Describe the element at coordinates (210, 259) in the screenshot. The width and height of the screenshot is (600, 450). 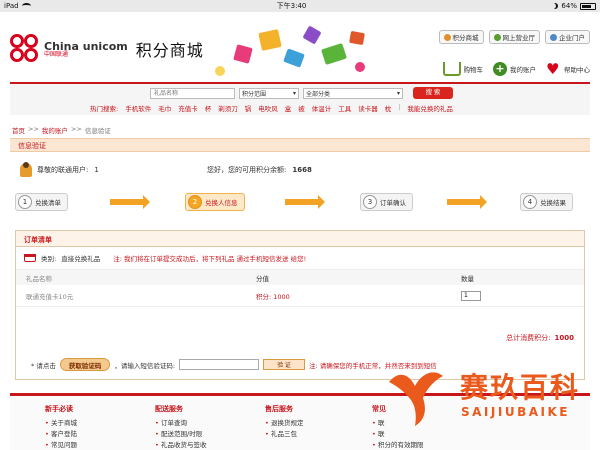
I see `order-note: 注: 我们将在订单提交成功后，将下列礼品 通过手机短信发送 给您!` at that location.